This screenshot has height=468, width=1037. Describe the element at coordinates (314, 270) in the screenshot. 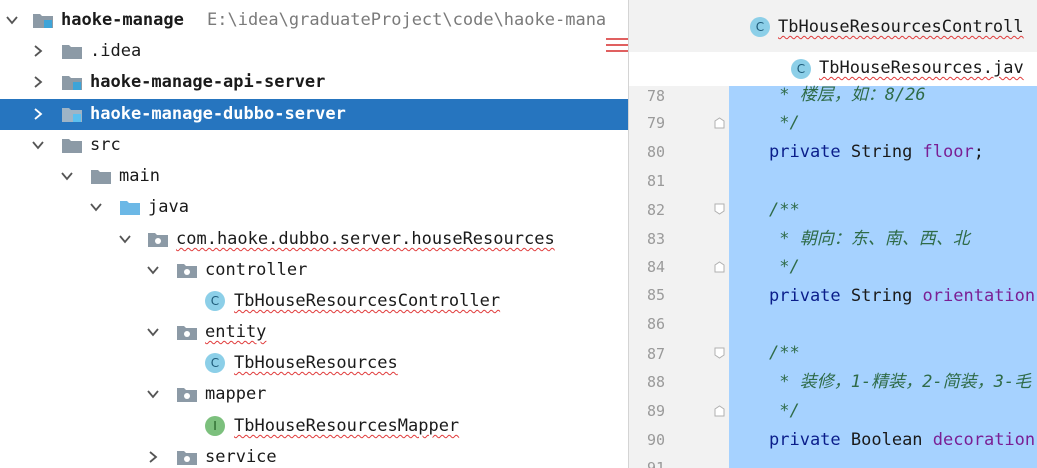

I see `tree-item-controller: controller` at that location.